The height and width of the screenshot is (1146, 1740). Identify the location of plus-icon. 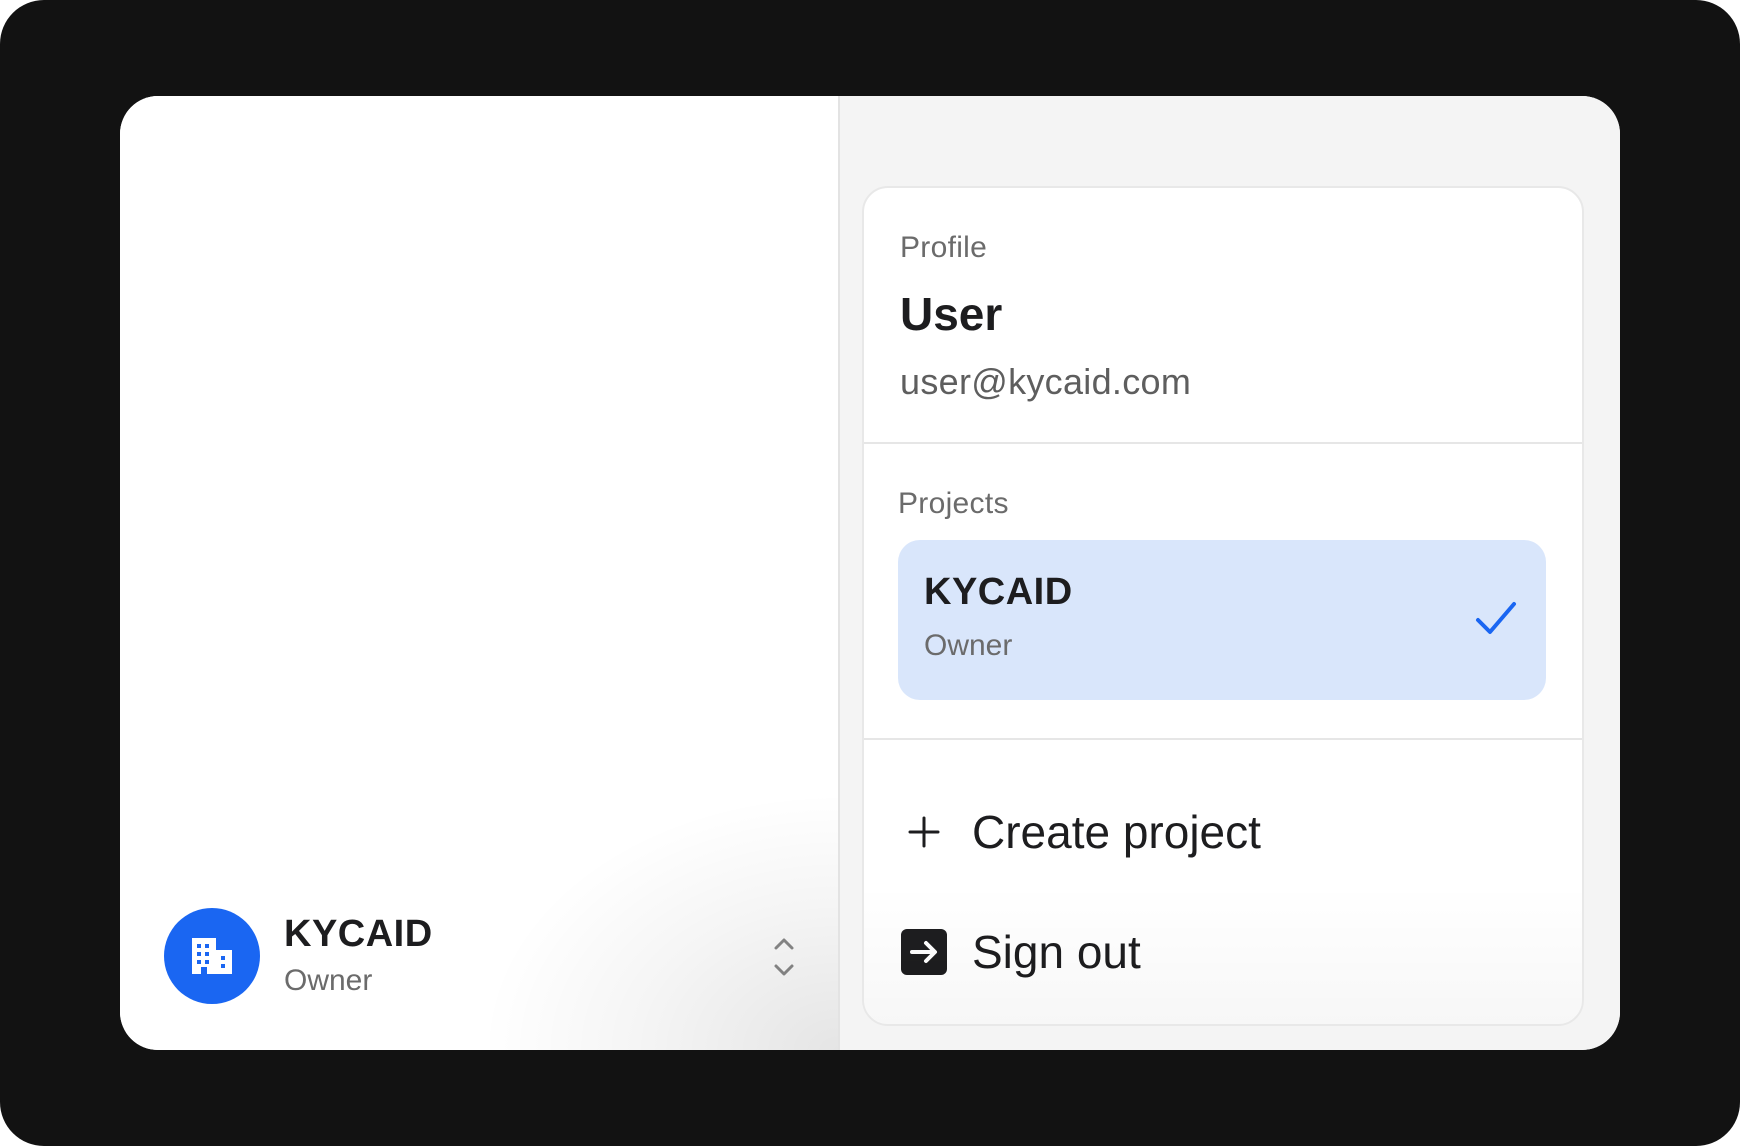
(924, 832).